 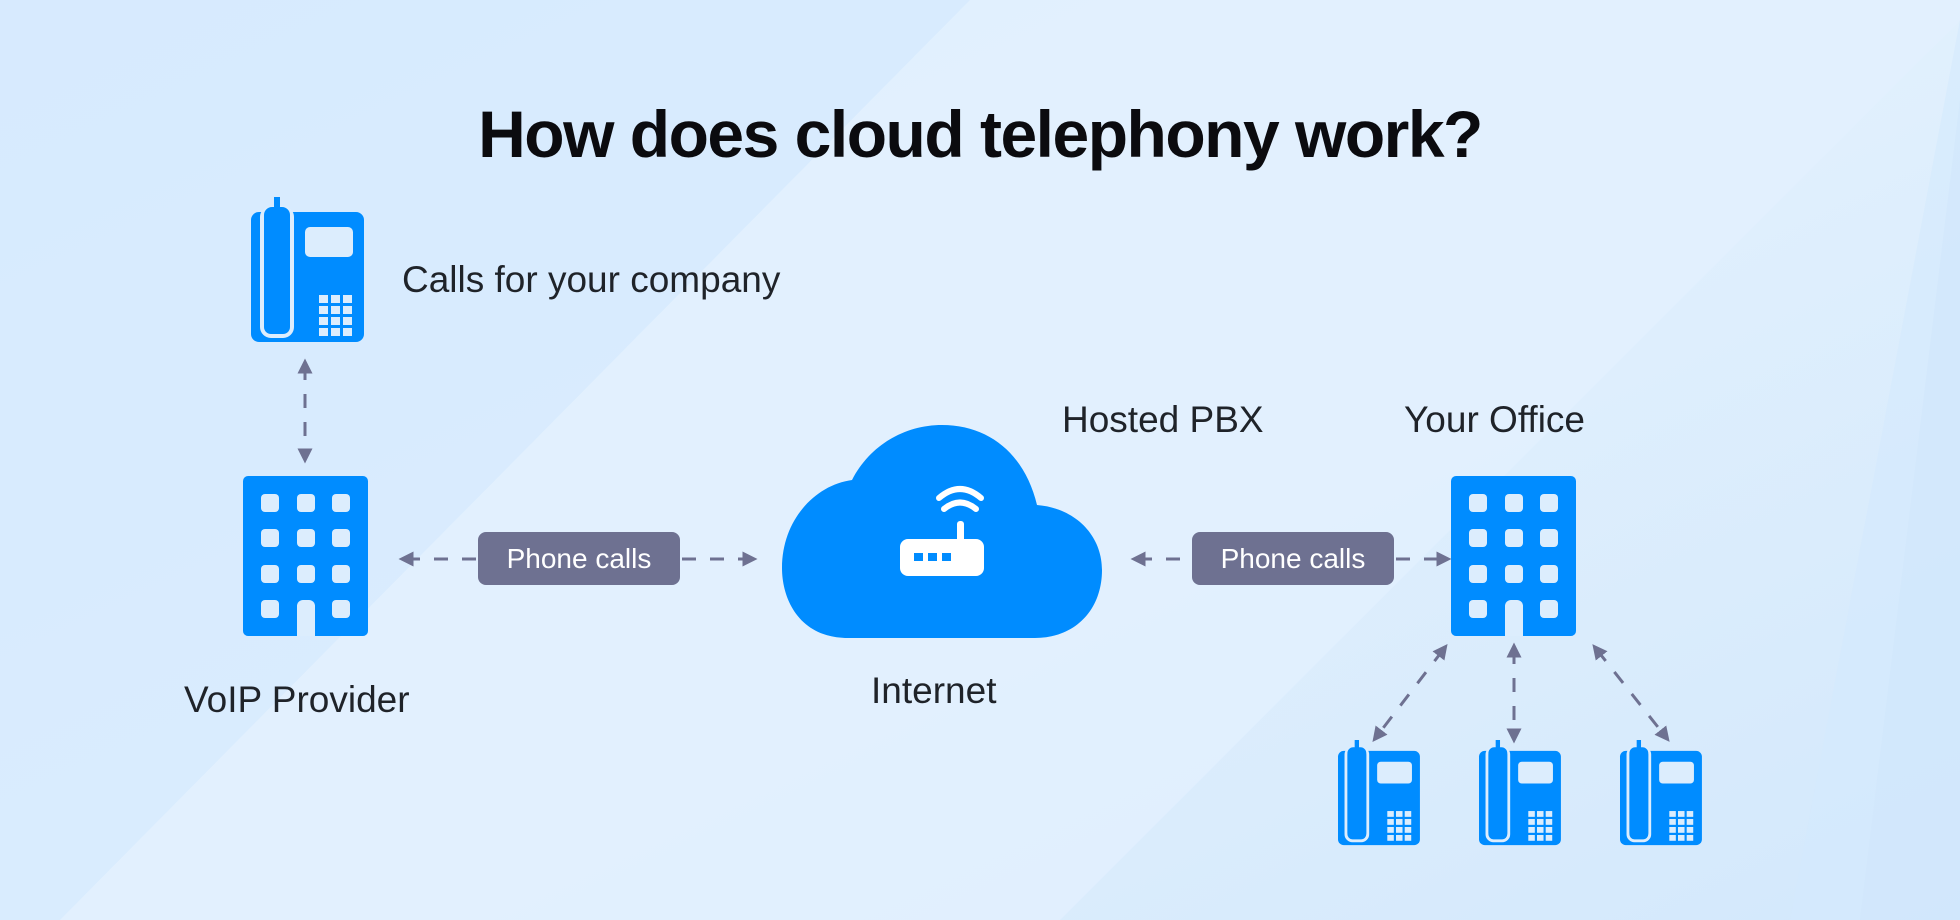 I want to click on office-building-icon, so click(x=1513, y=556).